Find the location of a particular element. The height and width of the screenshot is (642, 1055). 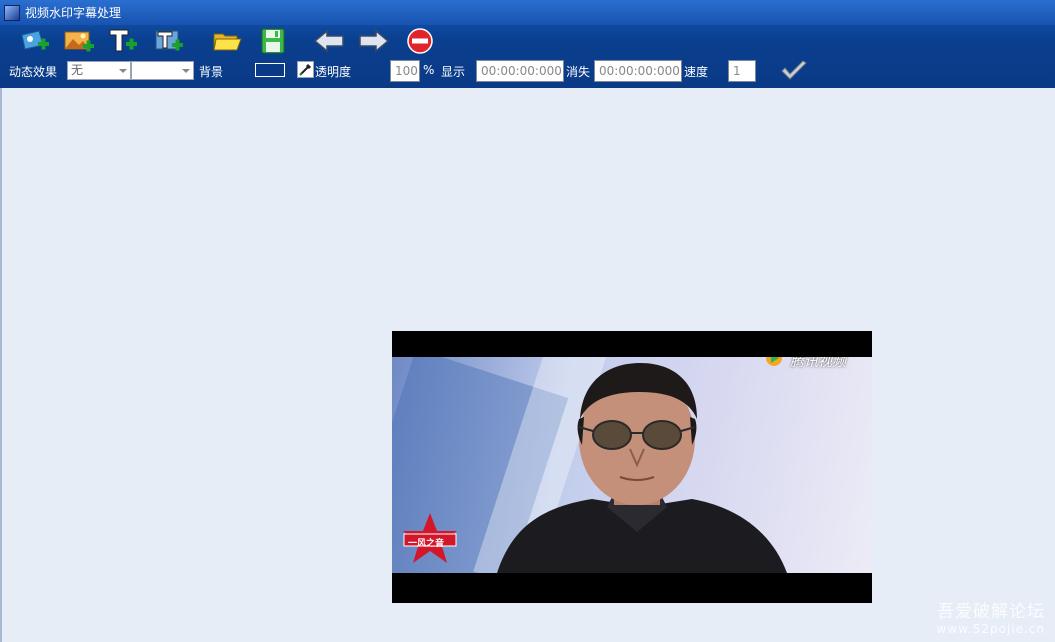

arrow-left-icon is located at coordinates (328, 41).